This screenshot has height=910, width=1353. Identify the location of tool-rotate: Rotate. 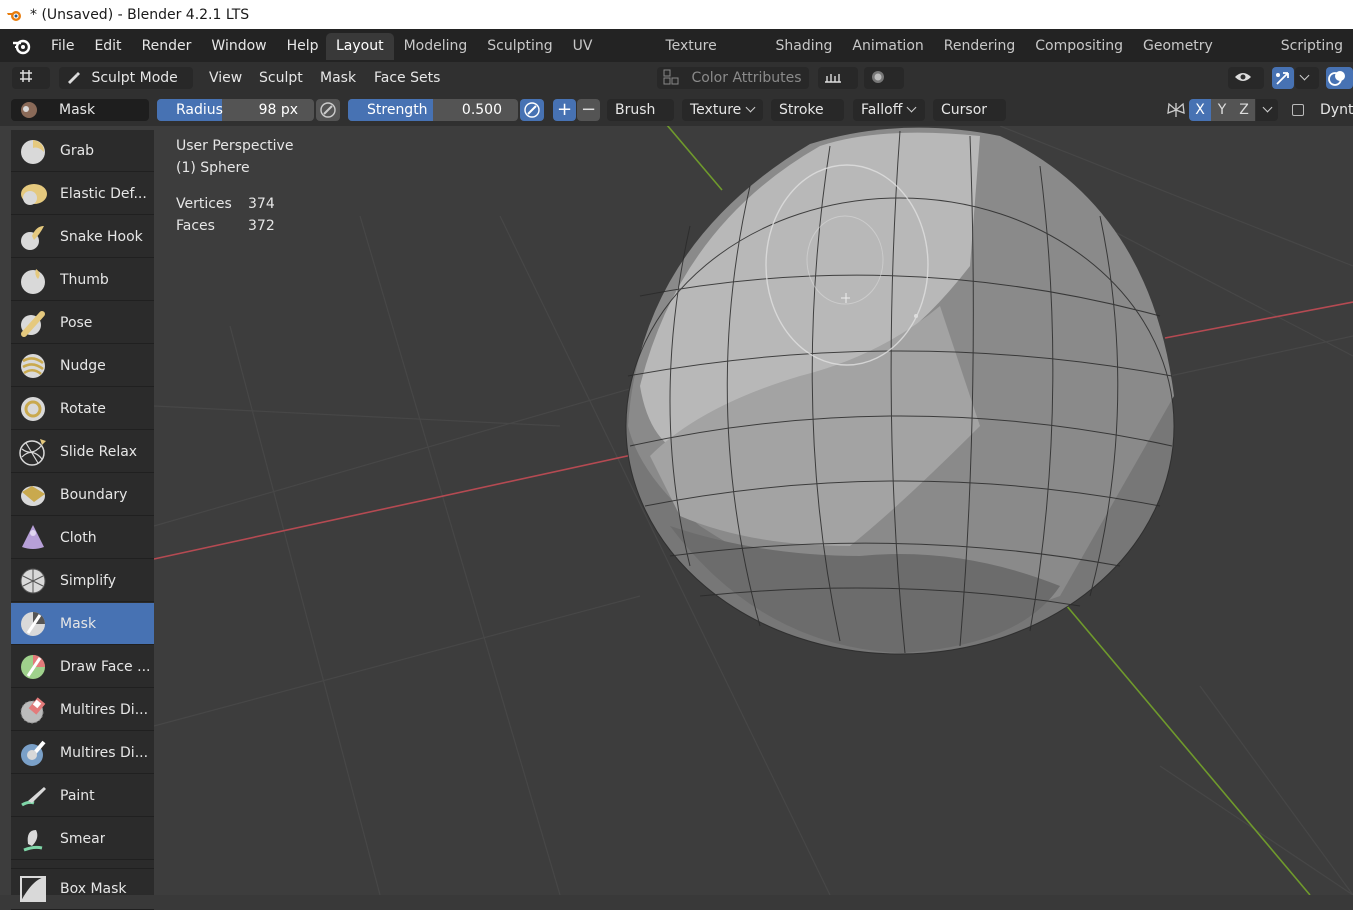
(82, 409).